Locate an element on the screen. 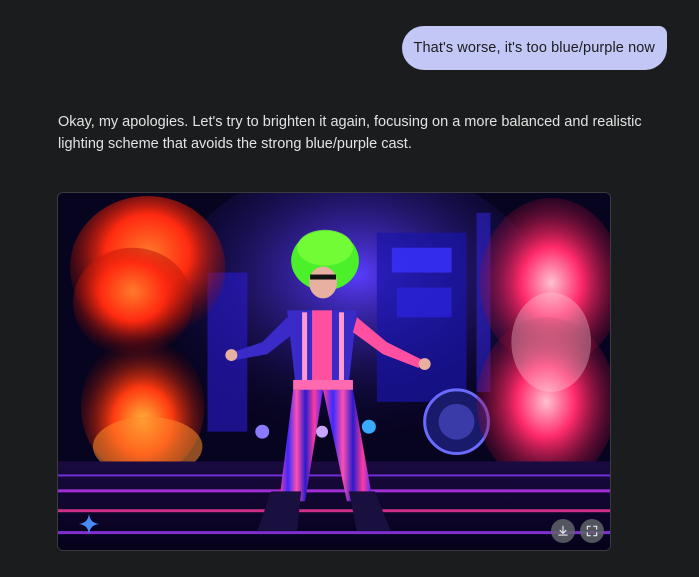  user-message-bubble: That's worse, it's too blue/purple now is located at coordinates (534, 48).